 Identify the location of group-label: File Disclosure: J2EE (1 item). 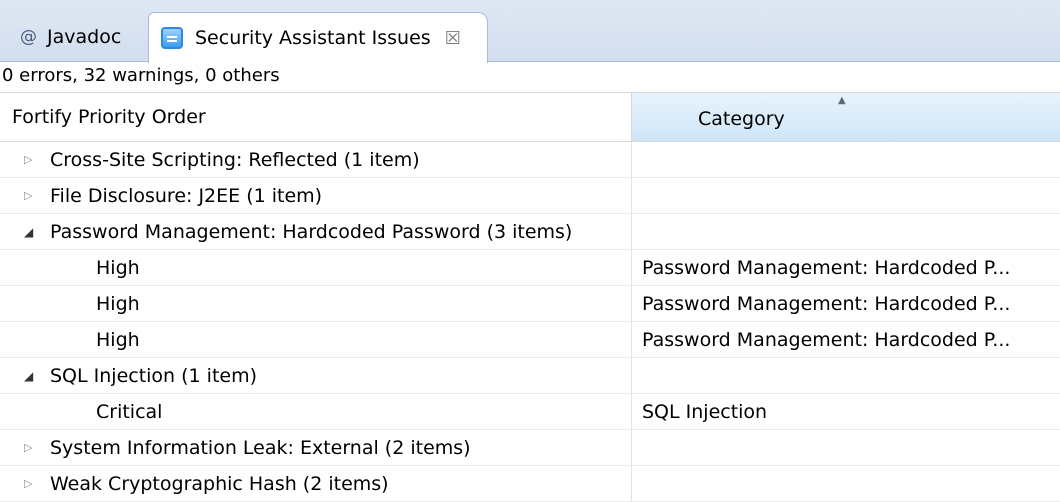
(186, 195).